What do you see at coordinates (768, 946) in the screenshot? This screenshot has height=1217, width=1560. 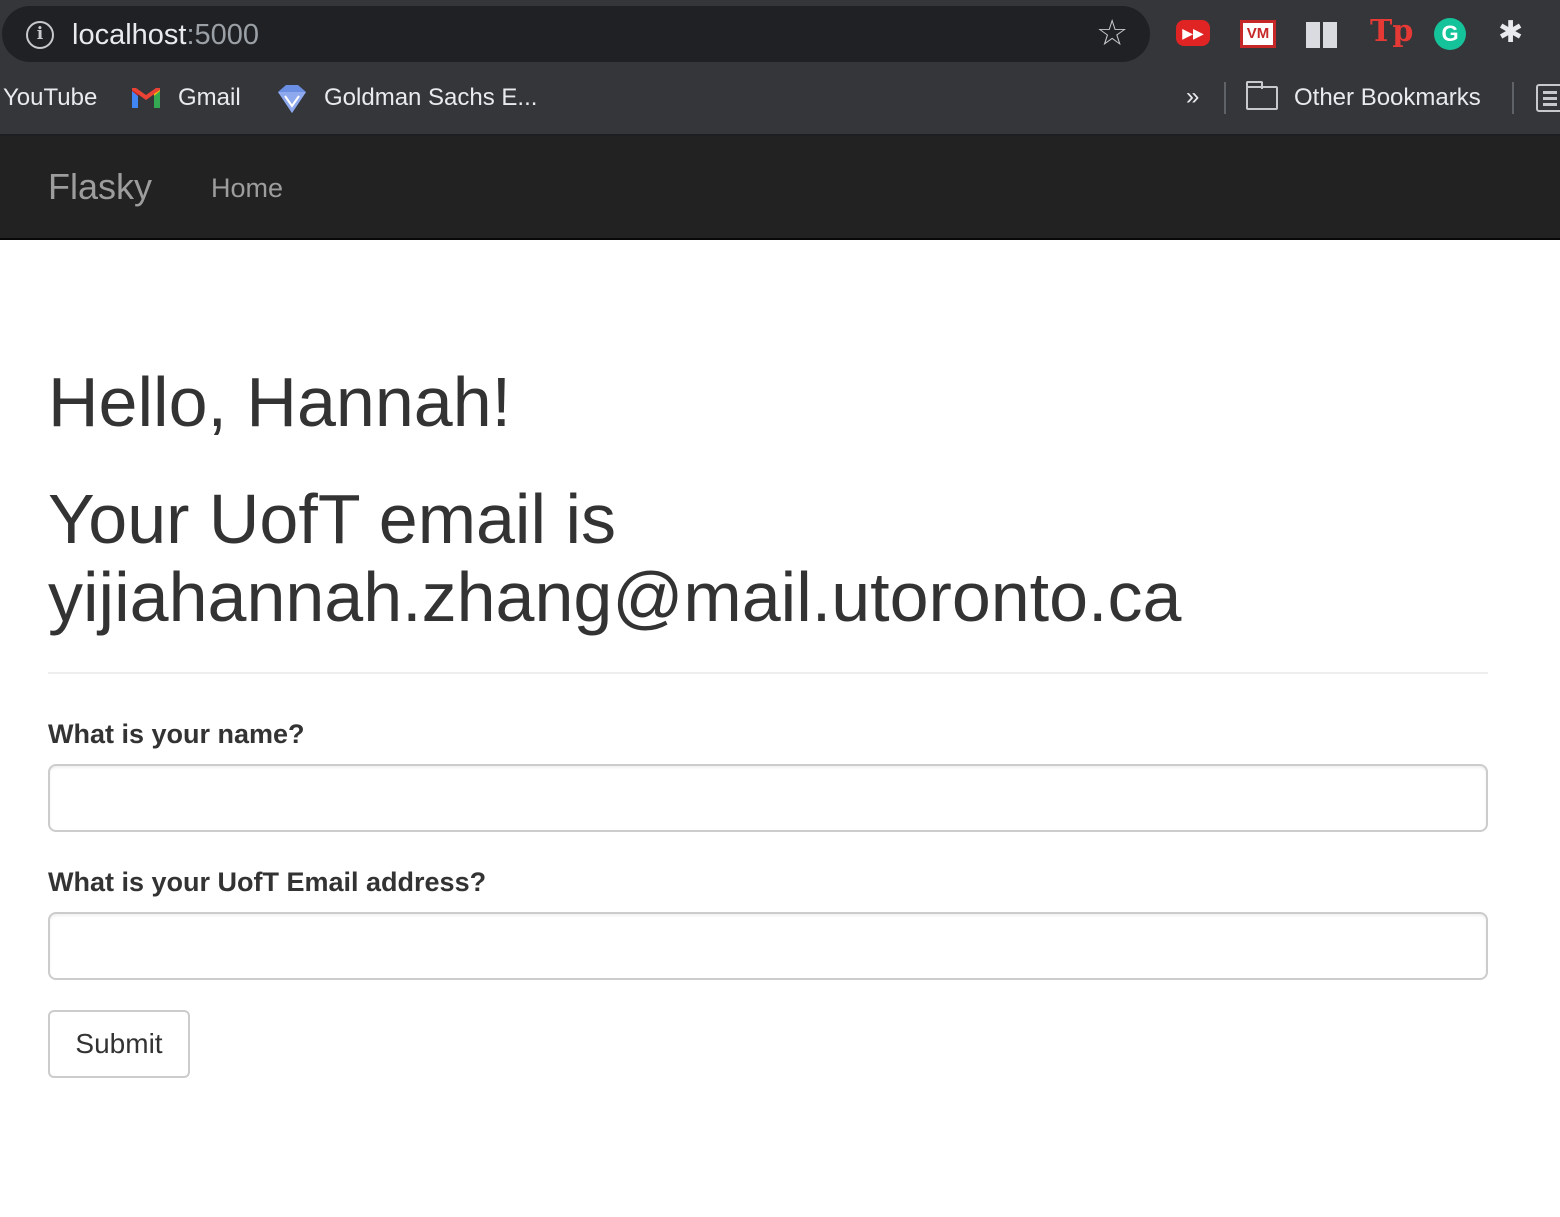 I see `email-input` at bounding box center [768, 946].